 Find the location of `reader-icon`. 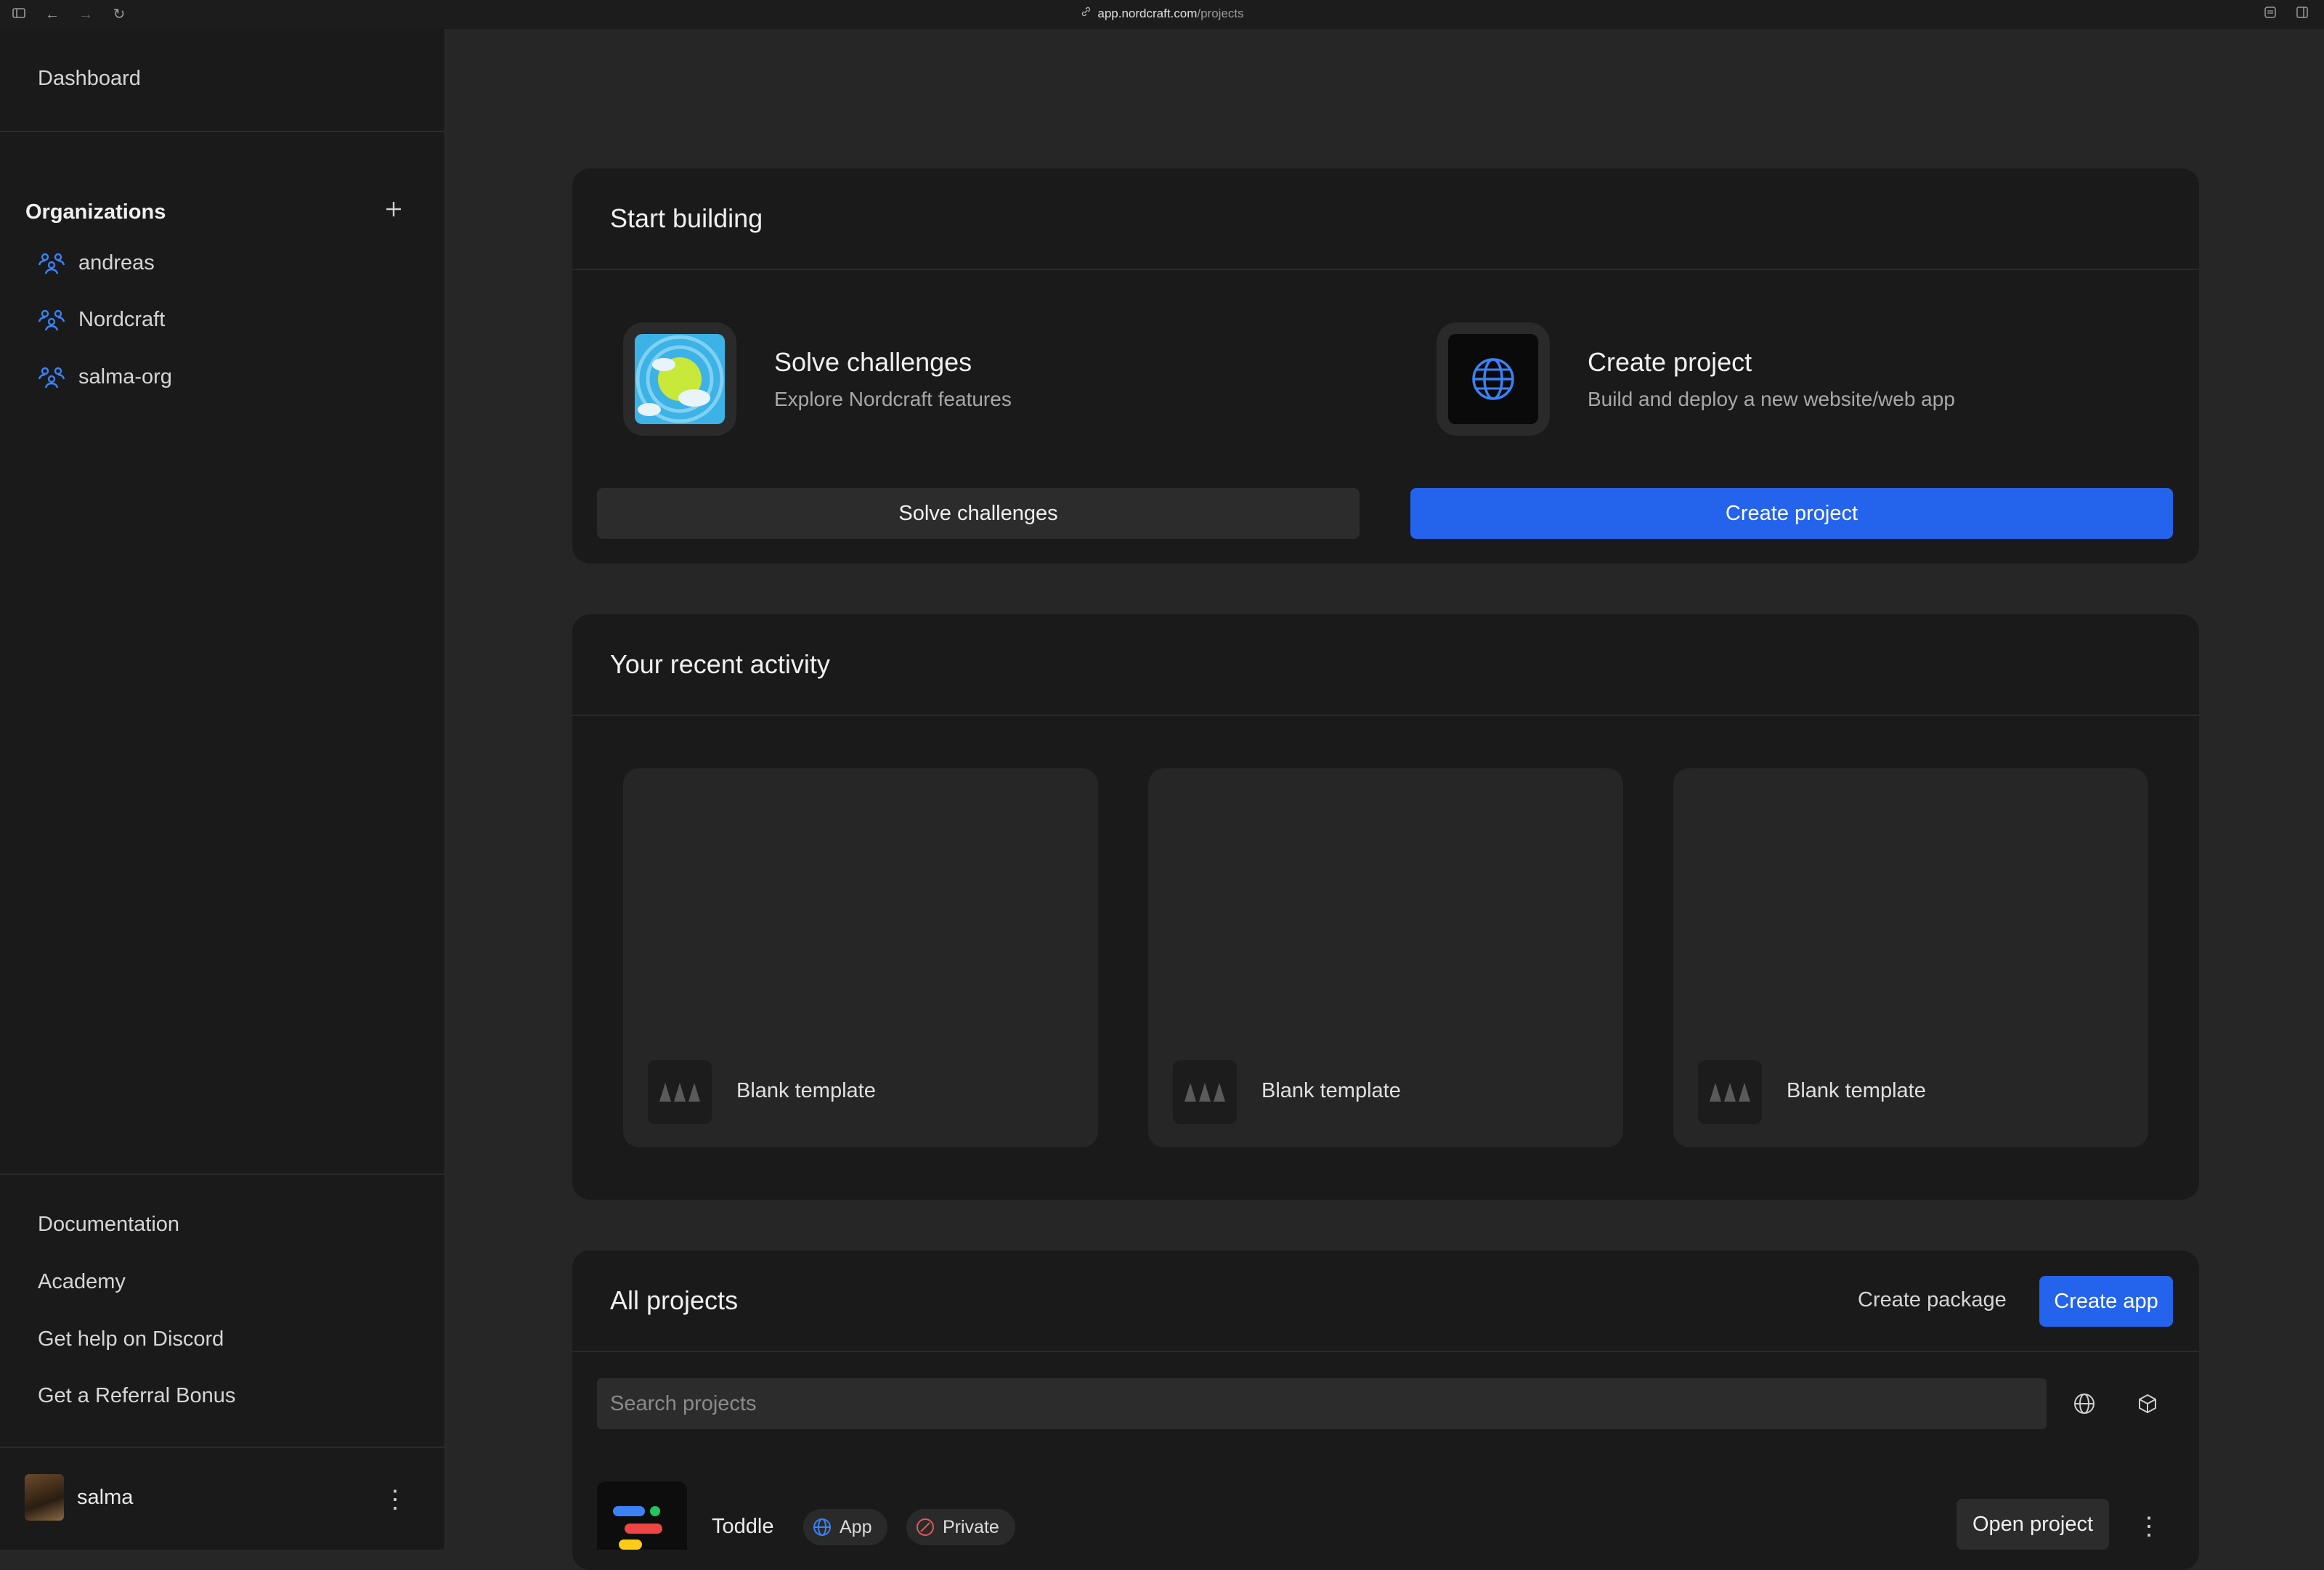

reader-icon is located at coordinates (2270, 14).